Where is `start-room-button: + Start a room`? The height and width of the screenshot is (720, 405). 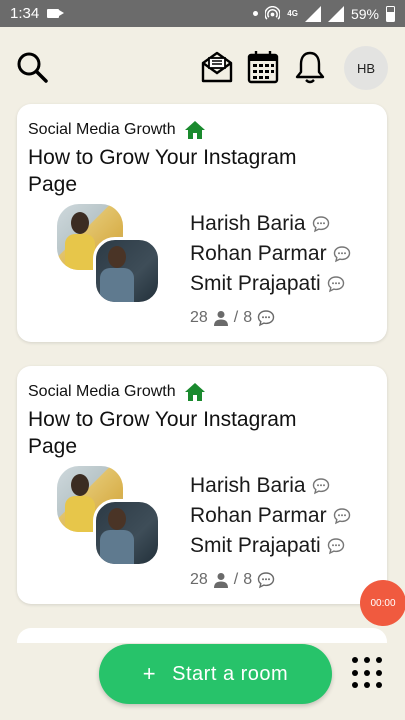
start-room-button: + Start a room is located at coordinates (215, 674).